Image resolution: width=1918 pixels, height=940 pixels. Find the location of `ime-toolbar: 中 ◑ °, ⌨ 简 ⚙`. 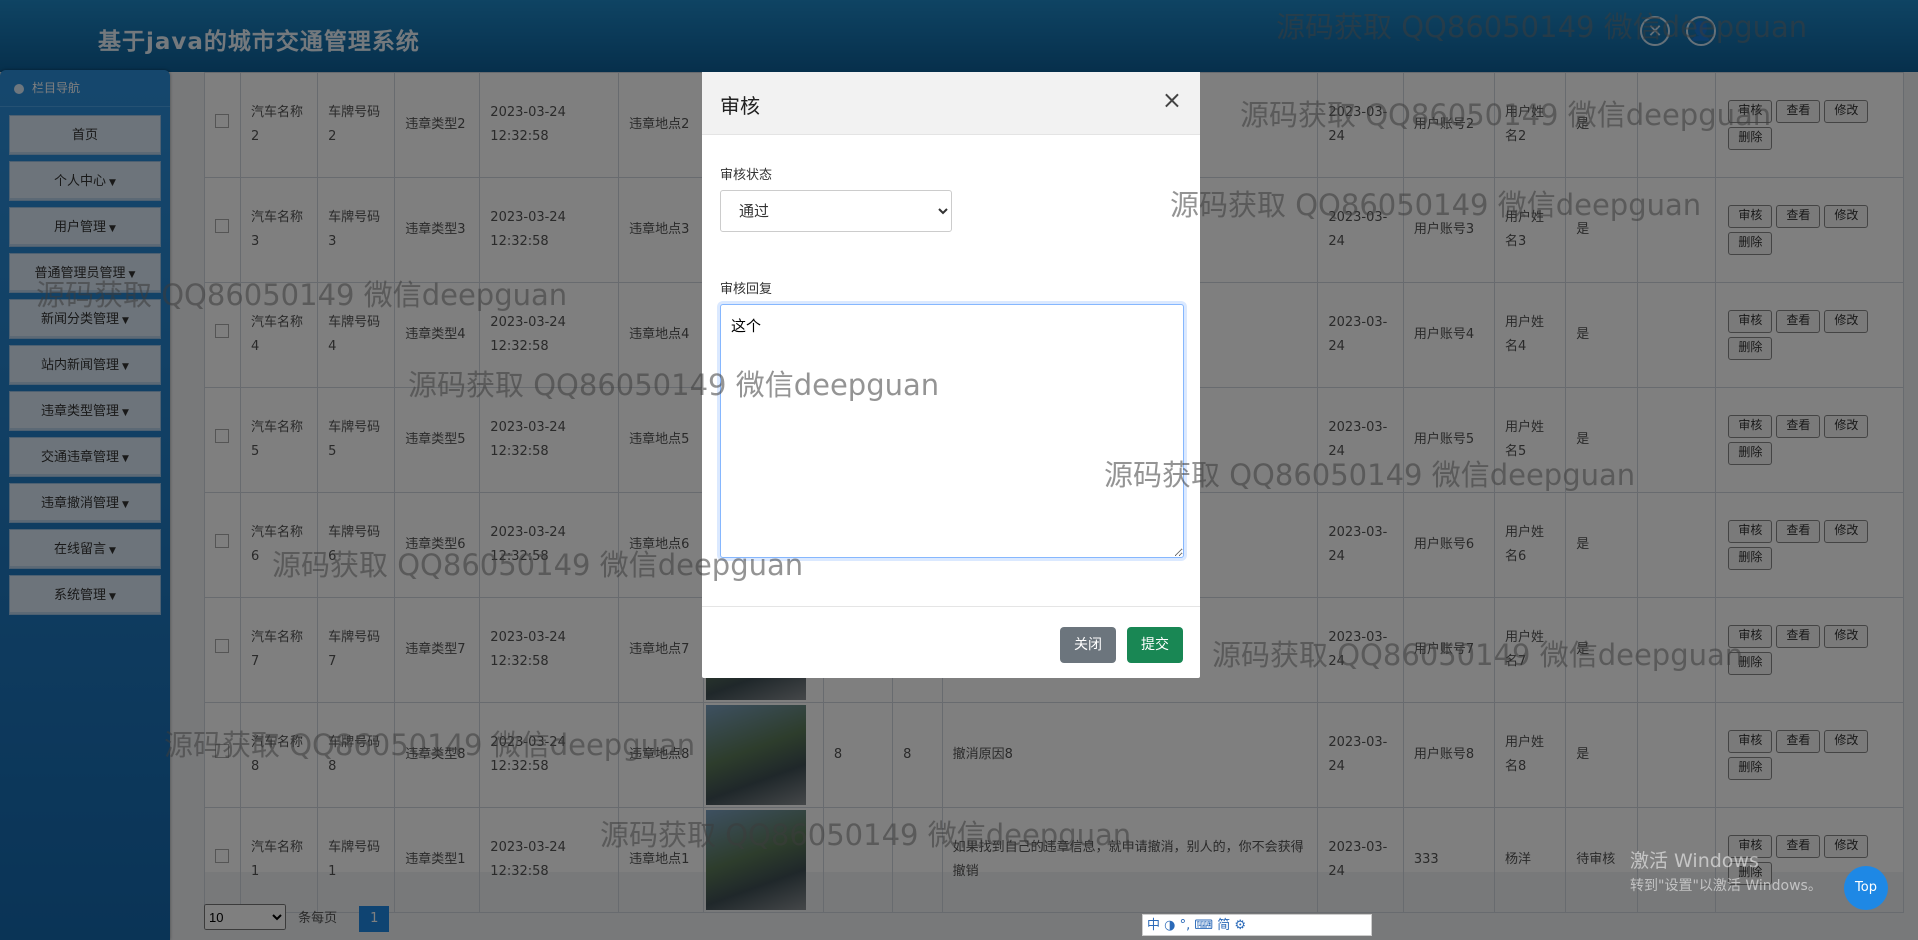

ime-toolbar: 中 ◑ °, ⌨ 简 ⚙ is located at coordinates (1257, 925).